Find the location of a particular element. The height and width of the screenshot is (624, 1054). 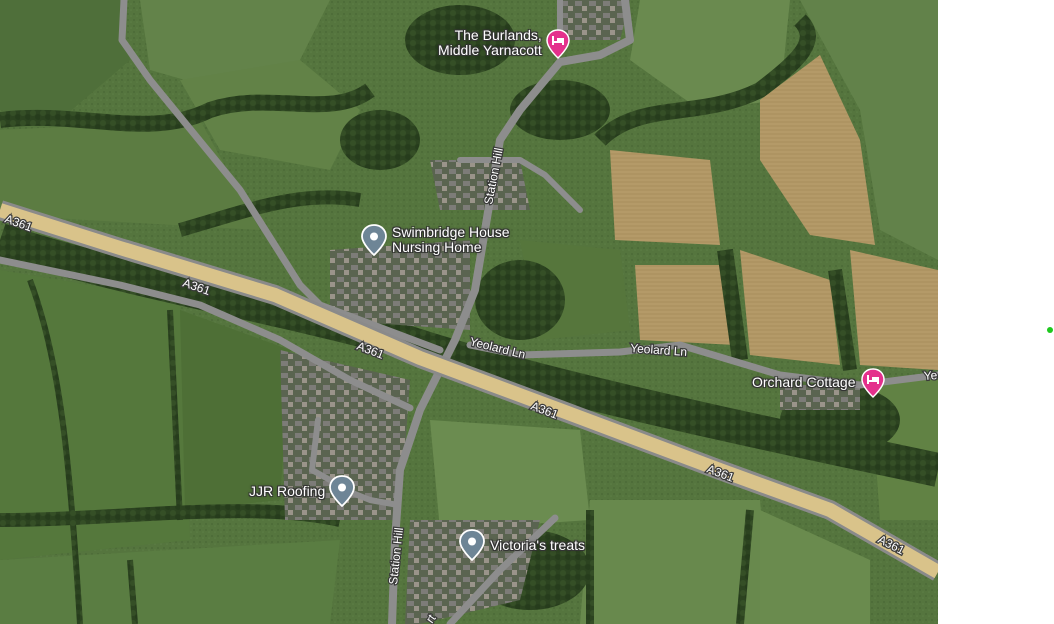

status-indicator is located at coordinates (1050, 330).